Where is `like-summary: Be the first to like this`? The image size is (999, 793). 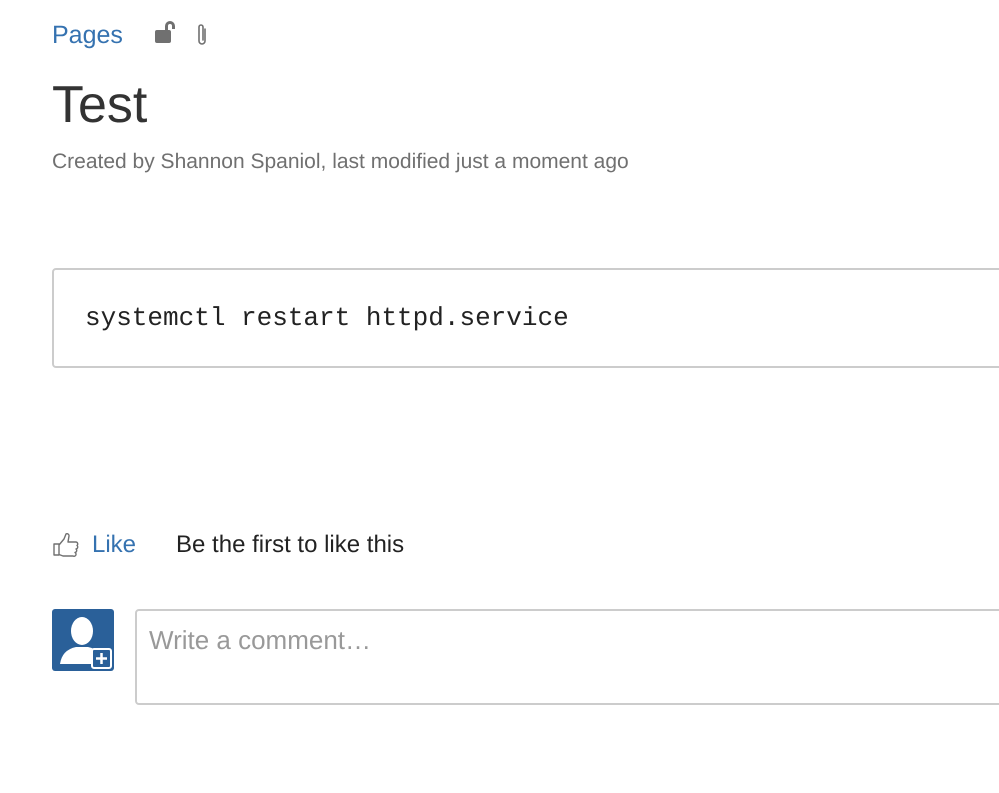 like-summary: Be the first to like this is located at coordinates (290, 545).